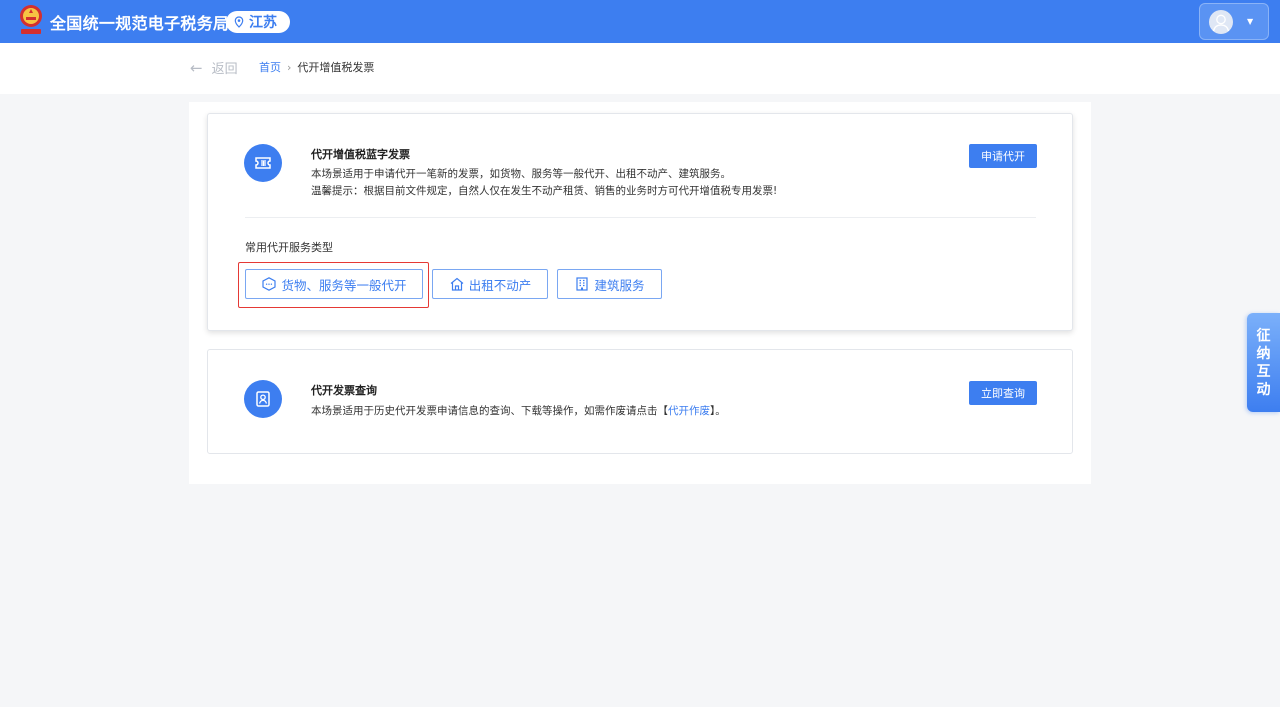 The width and height of the screenshot is (1280, 707). I want to click on avatar, so click(1221, 21).